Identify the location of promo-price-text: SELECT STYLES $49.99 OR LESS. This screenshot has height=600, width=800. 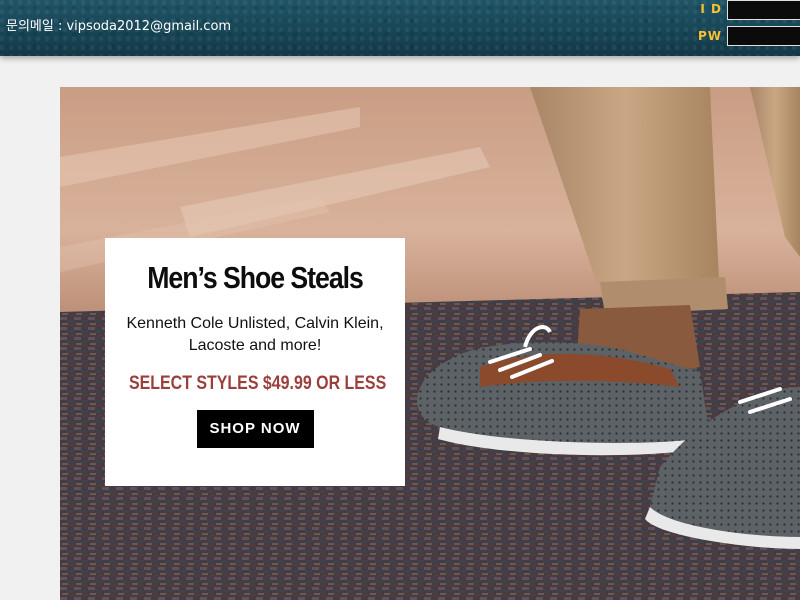
(258, 383).